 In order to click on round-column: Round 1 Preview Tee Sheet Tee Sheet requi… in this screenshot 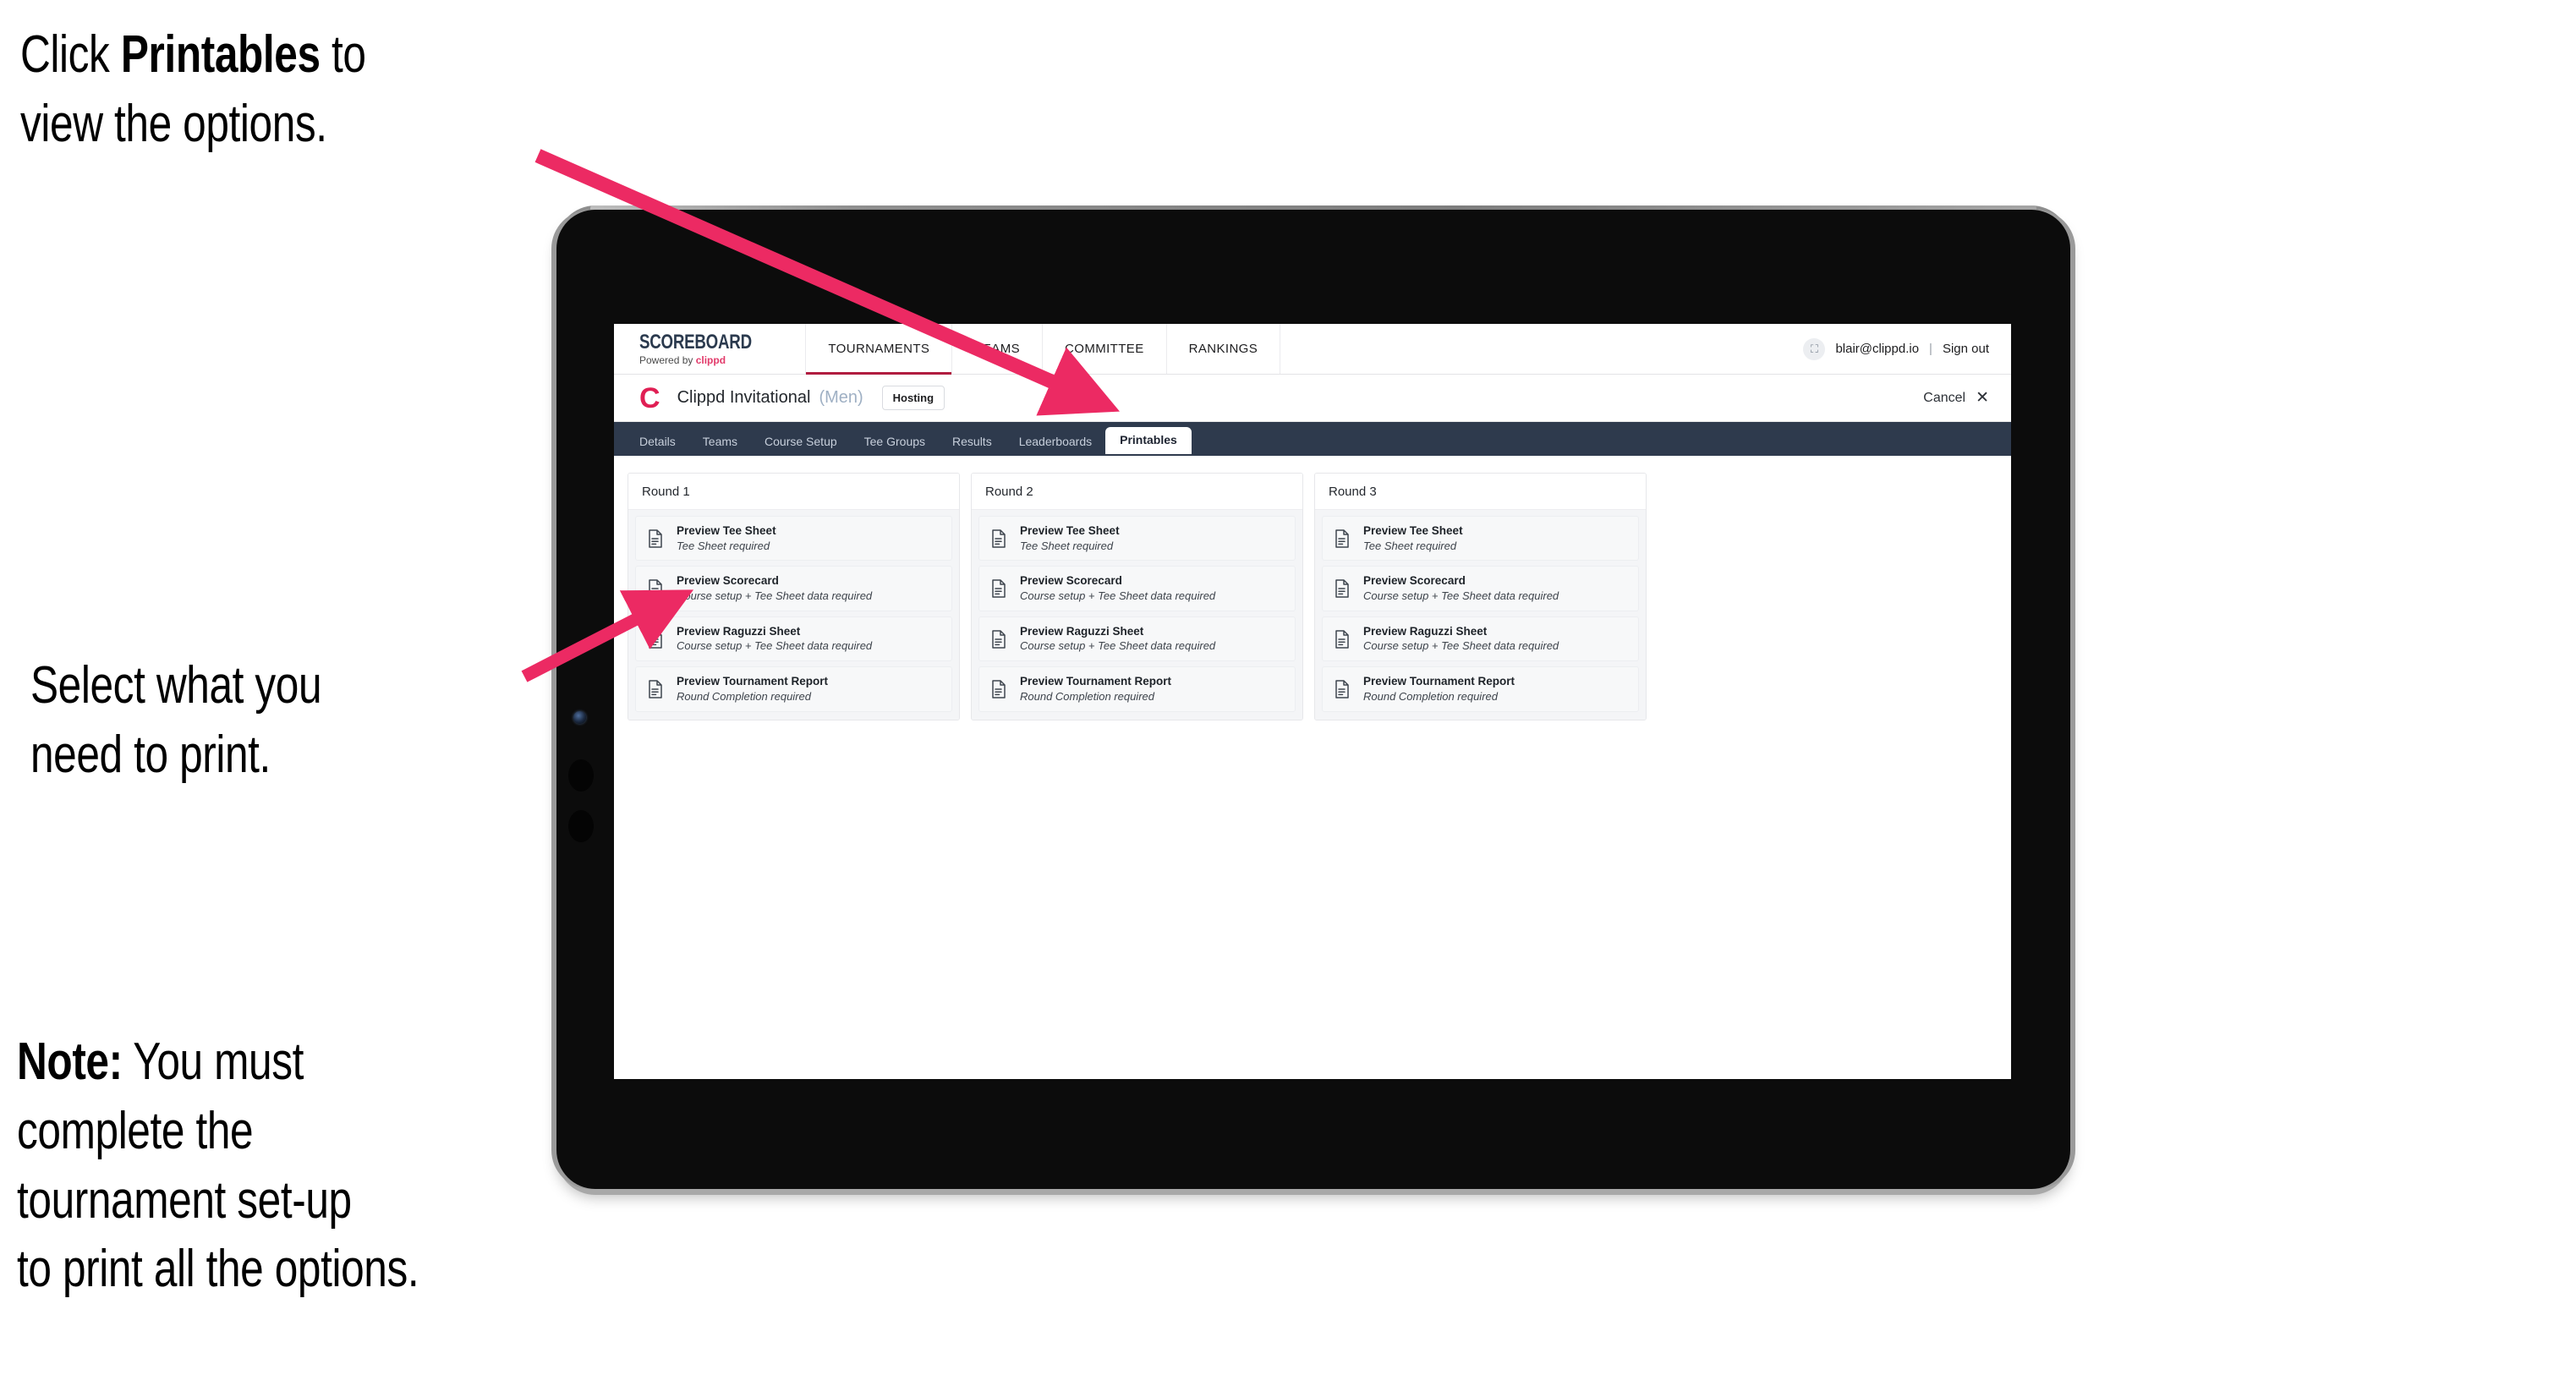, I will do `click(794, 596)`.